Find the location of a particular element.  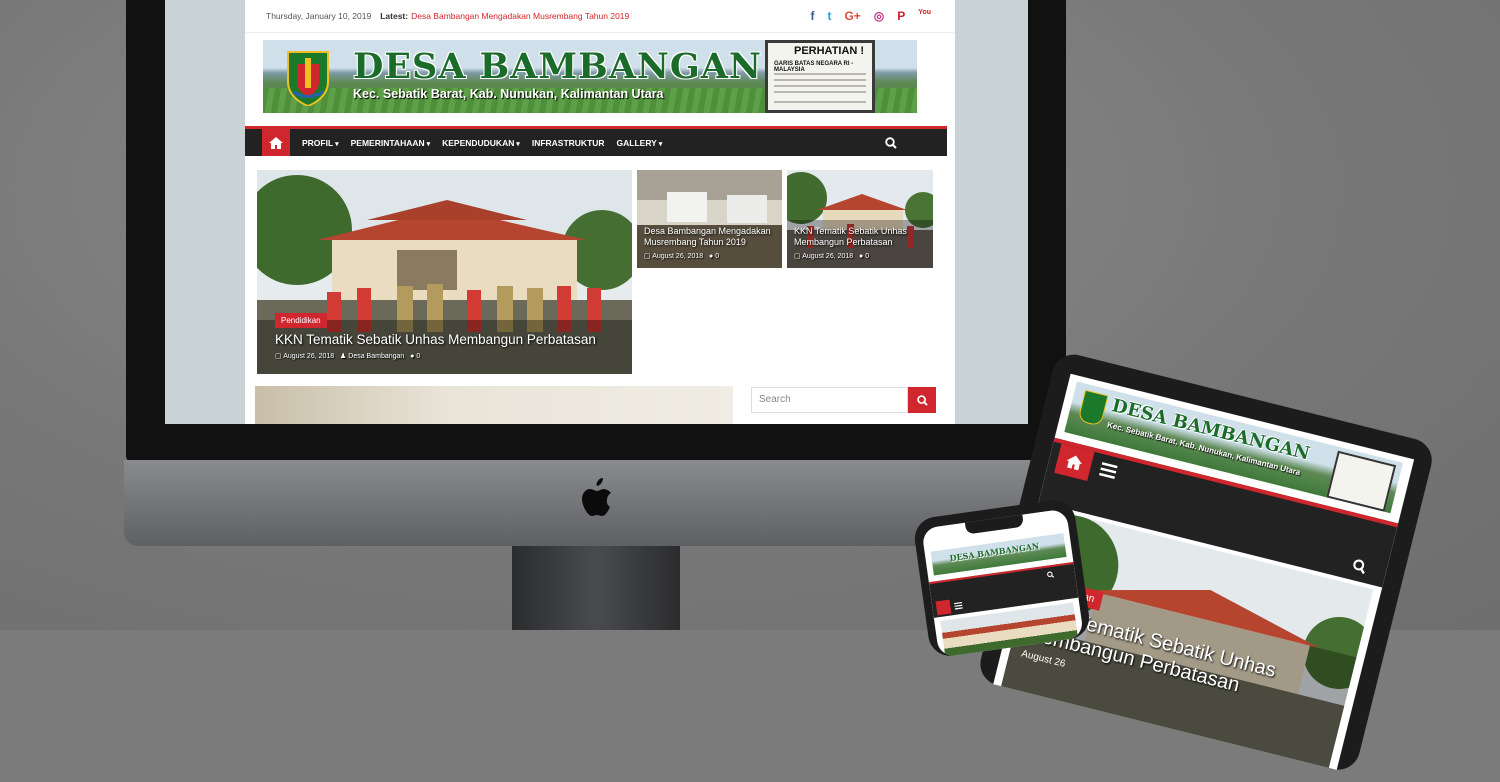

nav-item-label: GALLERY is located at coordinates (636, 142).